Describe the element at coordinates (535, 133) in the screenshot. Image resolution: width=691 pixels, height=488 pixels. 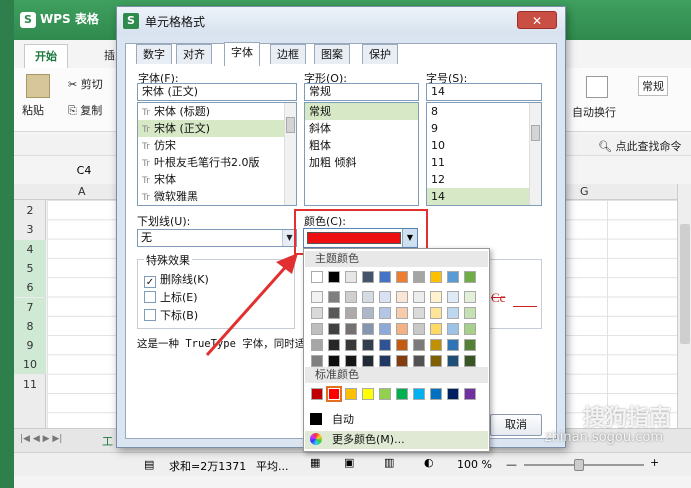
I see `size-list-scroll-thumb` at that location.